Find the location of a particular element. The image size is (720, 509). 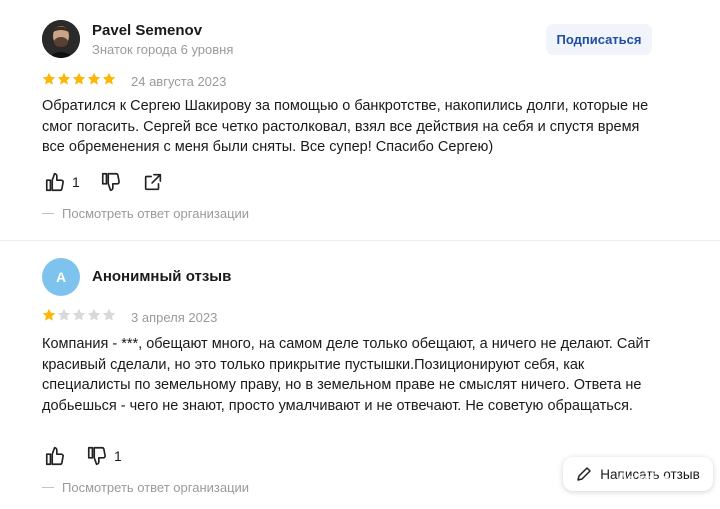

avito-watermark: Avito is located at coordinates (642, 481).